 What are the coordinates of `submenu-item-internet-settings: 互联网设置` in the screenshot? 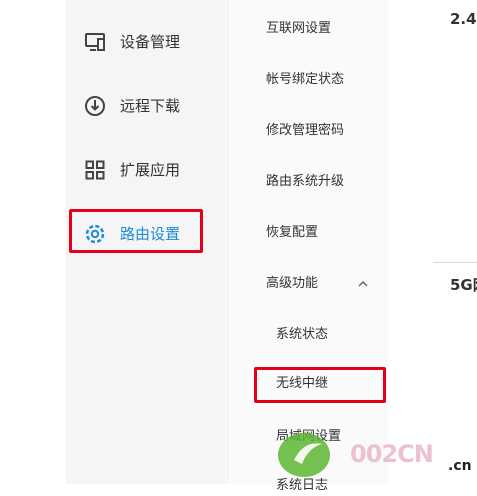 It's located at (298, 29).